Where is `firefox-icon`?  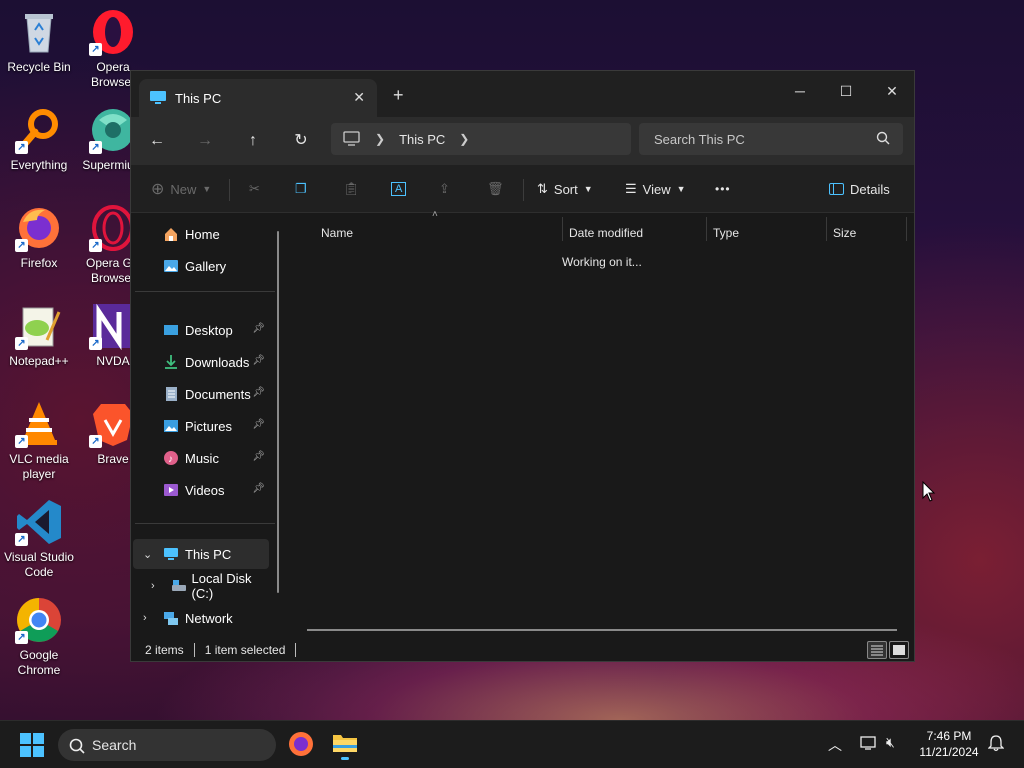
firefox-icon is located at coordinates (301, 744).